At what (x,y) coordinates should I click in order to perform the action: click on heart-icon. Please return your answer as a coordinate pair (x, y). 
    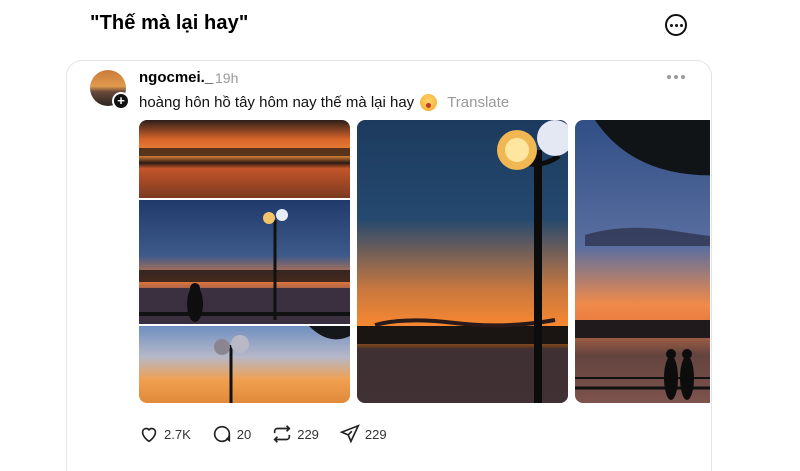
    Looking at the image, I should click on (149, 435).